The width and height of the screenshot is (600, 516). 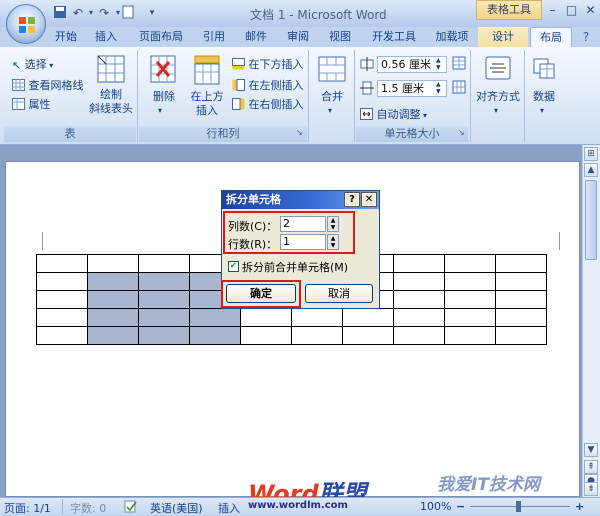 I want to click on columns-input: 2, so click(x=303, y=224).